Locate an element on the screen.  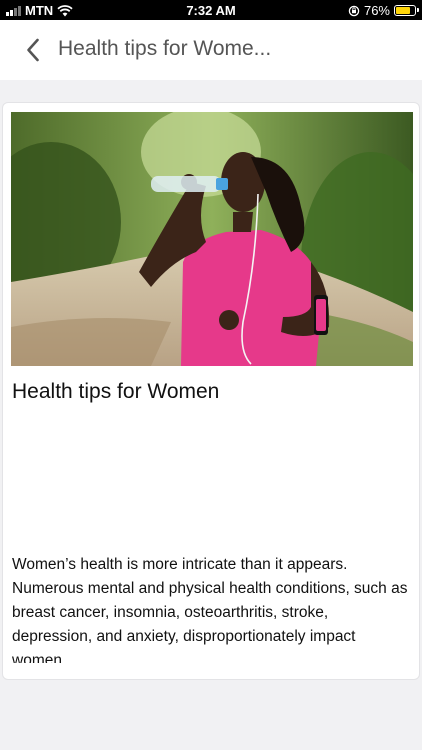
back-button is located at coordinates (33, 50).